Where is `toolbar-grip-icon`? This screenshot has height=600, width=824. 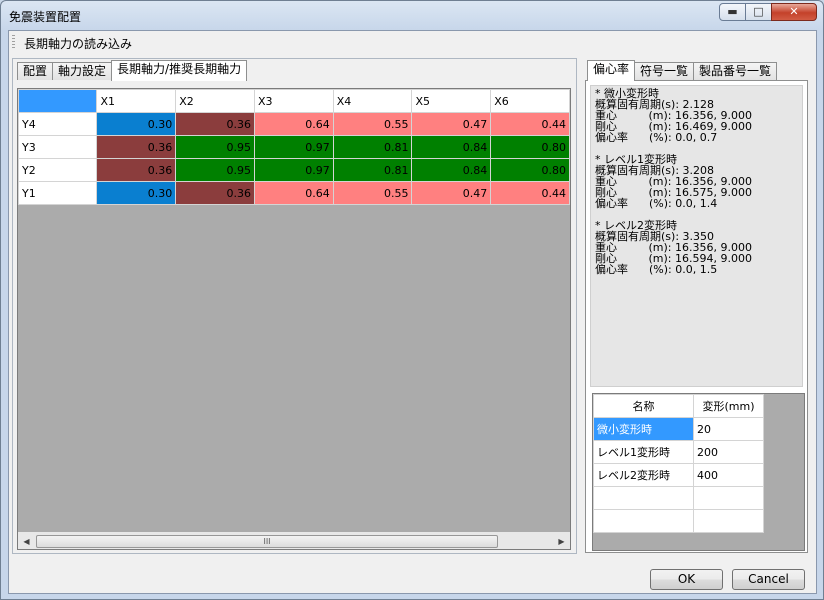
toolbar-grip-icon is located at coordinates (13, 42).